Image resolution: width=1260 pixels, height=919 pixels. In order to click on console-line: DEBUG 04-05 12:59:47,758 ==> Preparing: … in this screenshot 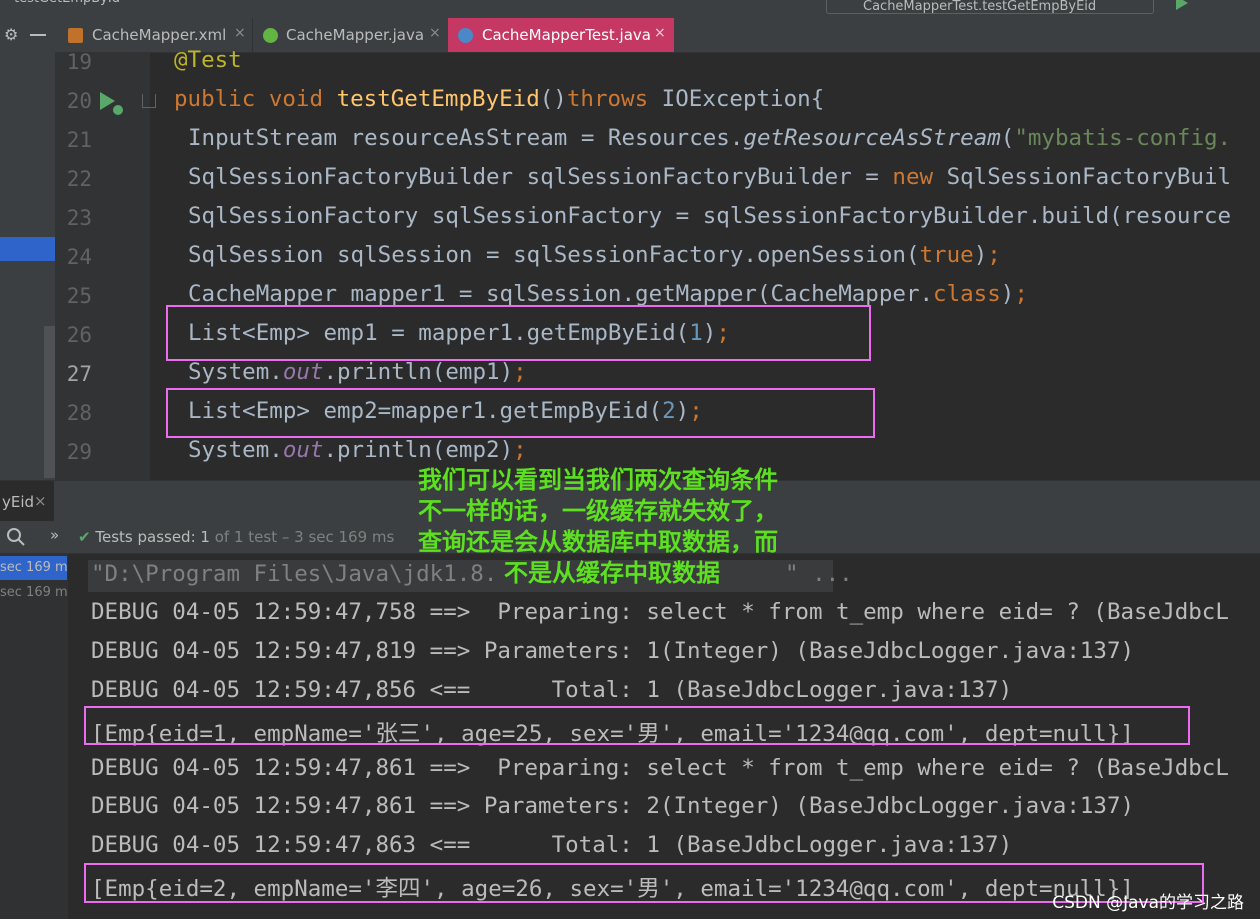, I will do `click(660, 612)`.